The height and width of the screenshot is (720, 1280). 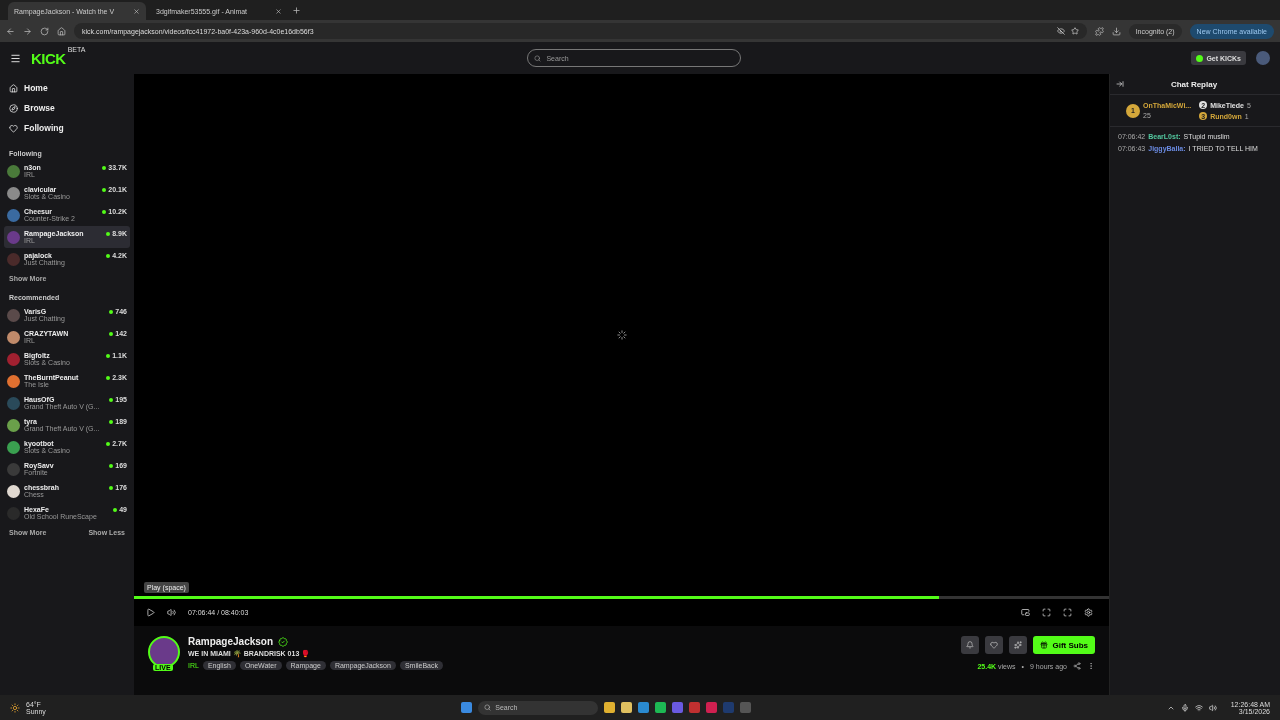 I want to click on sparkle-icon, so click(x=1018, y=645).